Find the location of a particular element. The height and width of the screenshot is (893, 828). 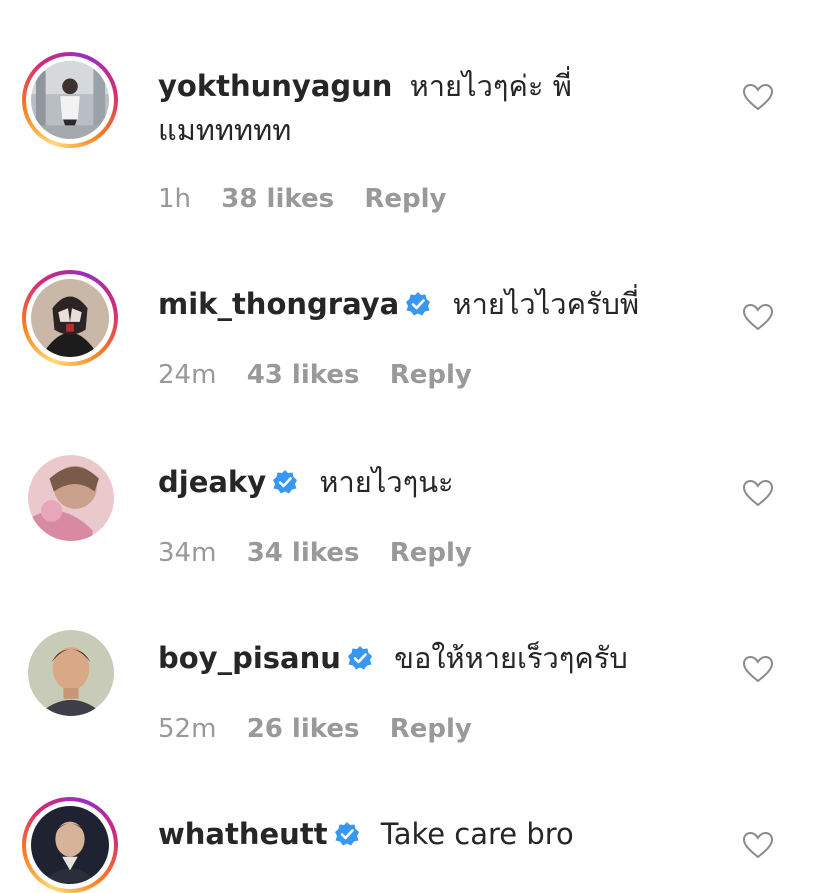

comment-username: whatheutt is located at coordinates (243, 834).